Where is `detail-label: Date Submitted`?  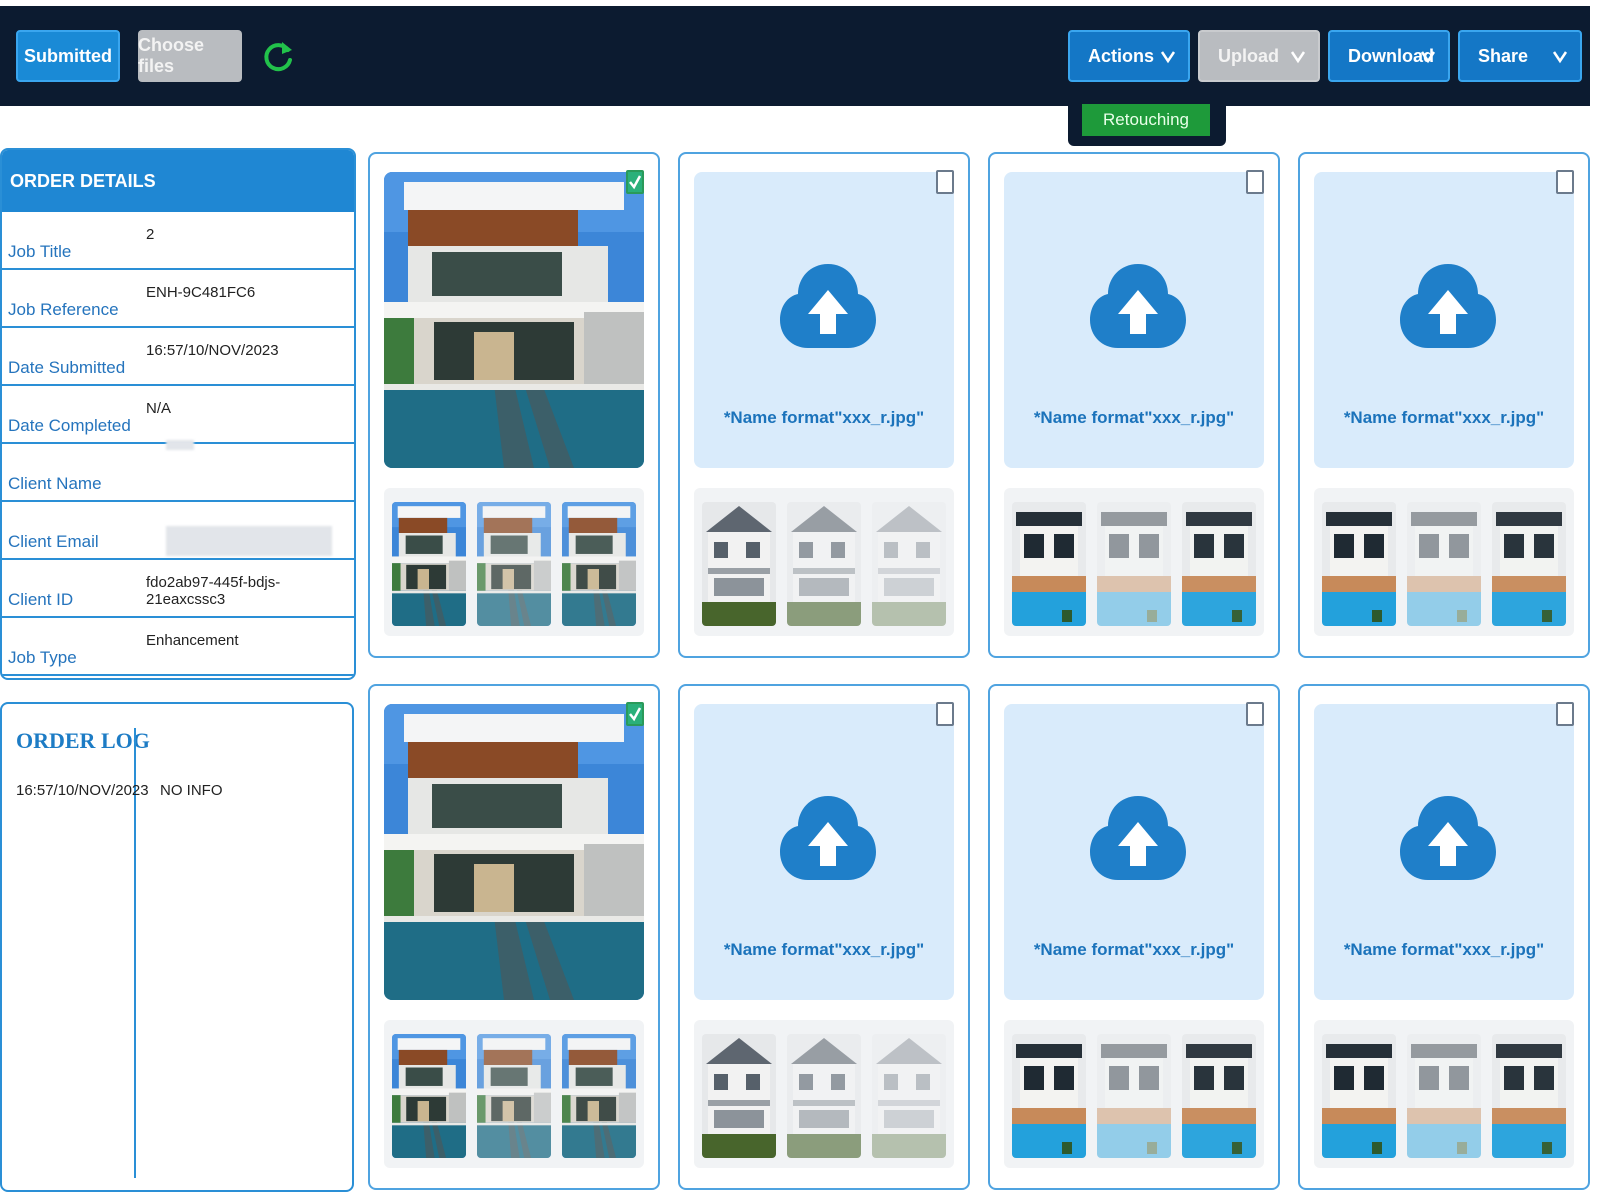
detail-label: Date Submitted is located at coordinates (67, 367).